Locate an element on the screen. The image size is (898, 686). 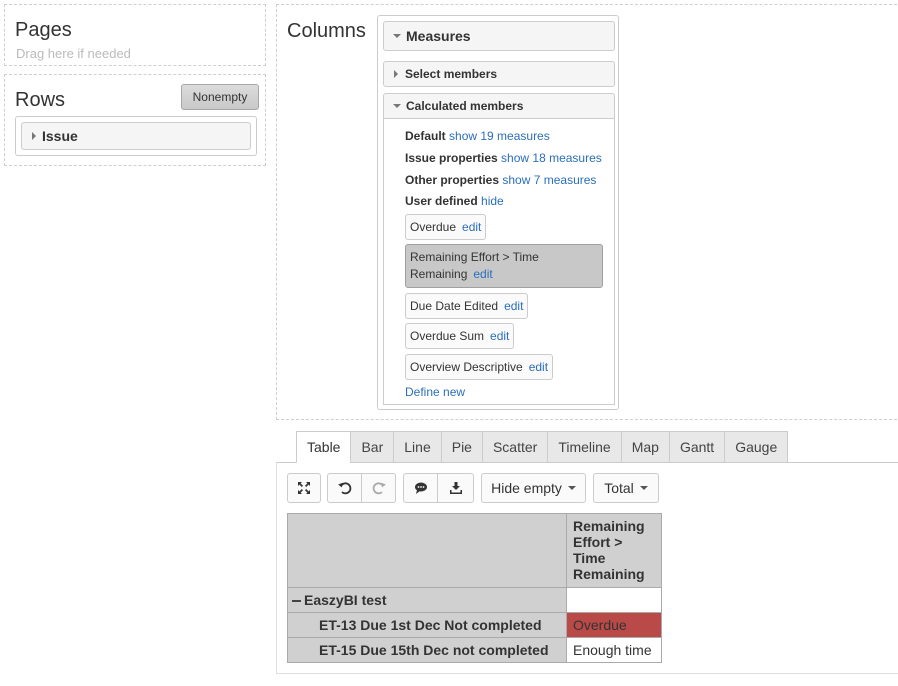
measure-due-date-edited: Due Date Edited edit is located at coordinates (467, 306).